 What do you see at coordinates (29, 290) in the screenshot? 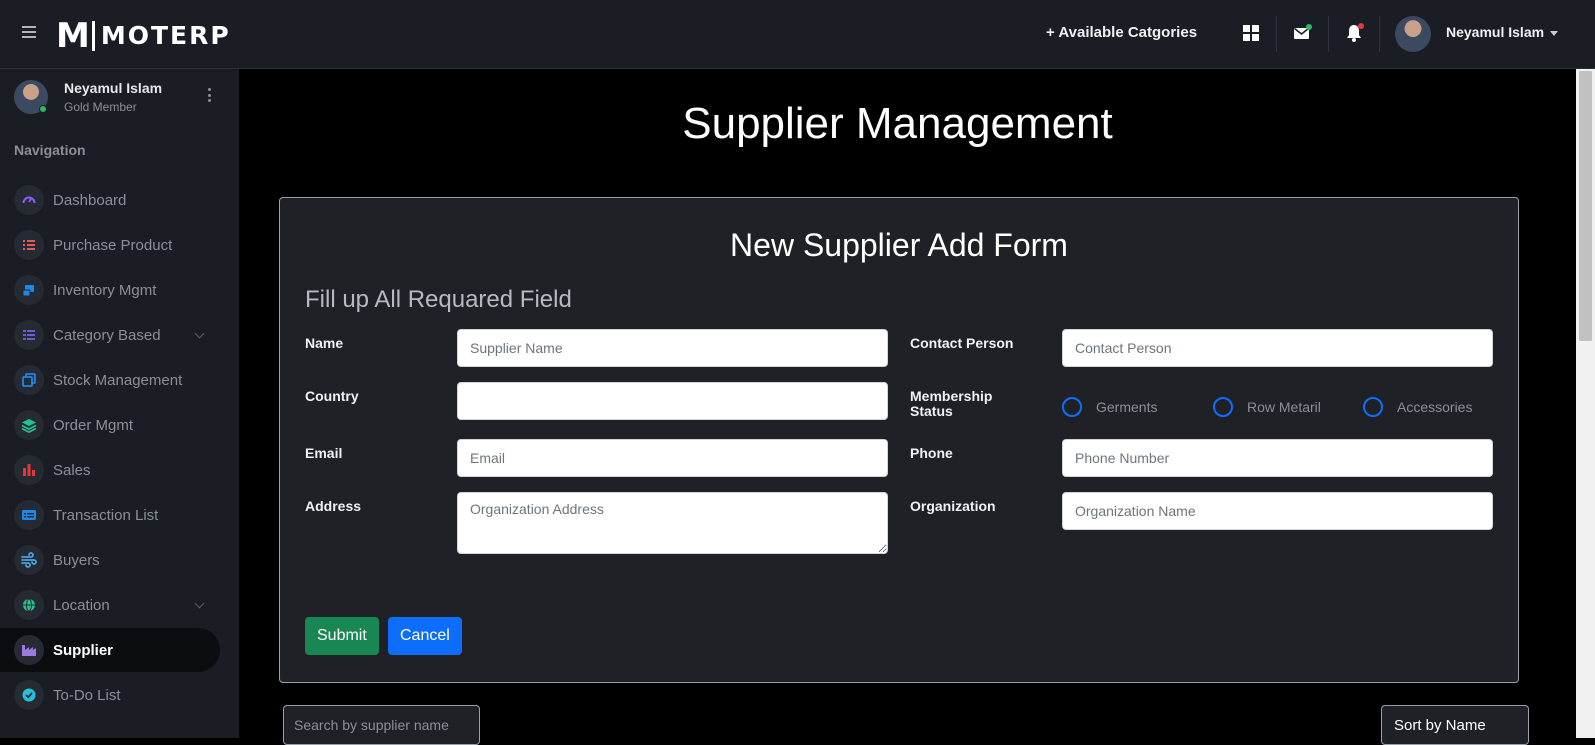
I see `inventory-icon` at bounding box center [29, 290].